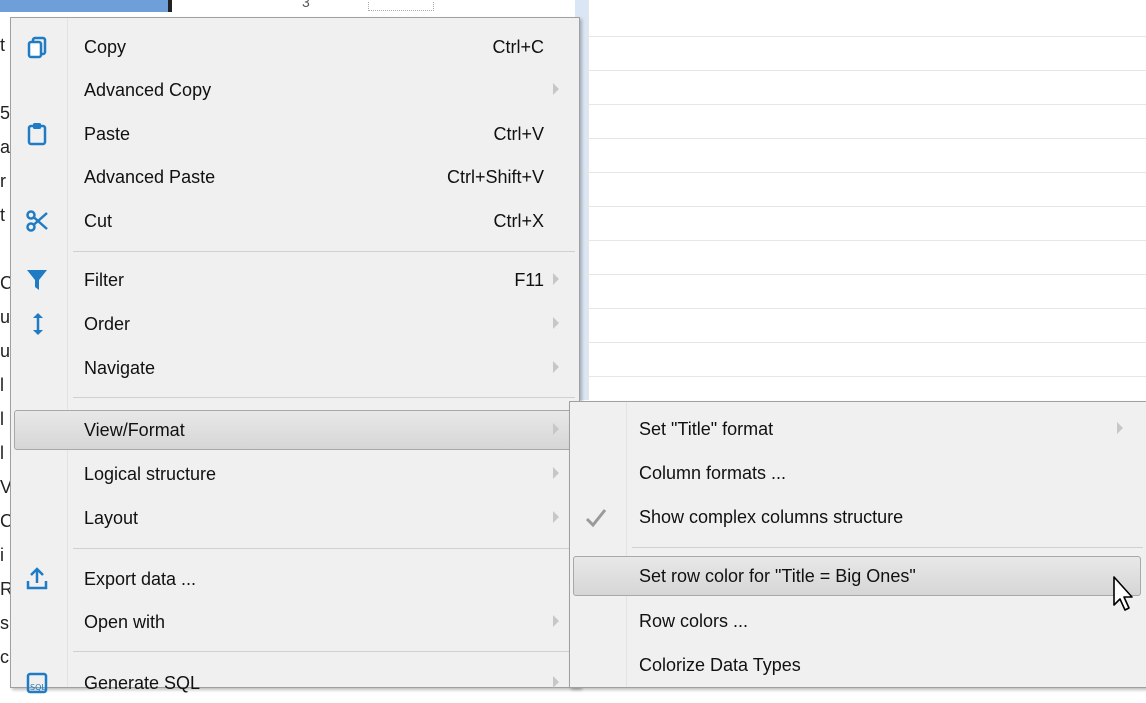 This screenshot has height=703, width=1146. Describe the element at coordinates (148, 90) in the screenshot. I see `menu-item-label: Advanced Copy` at that location.